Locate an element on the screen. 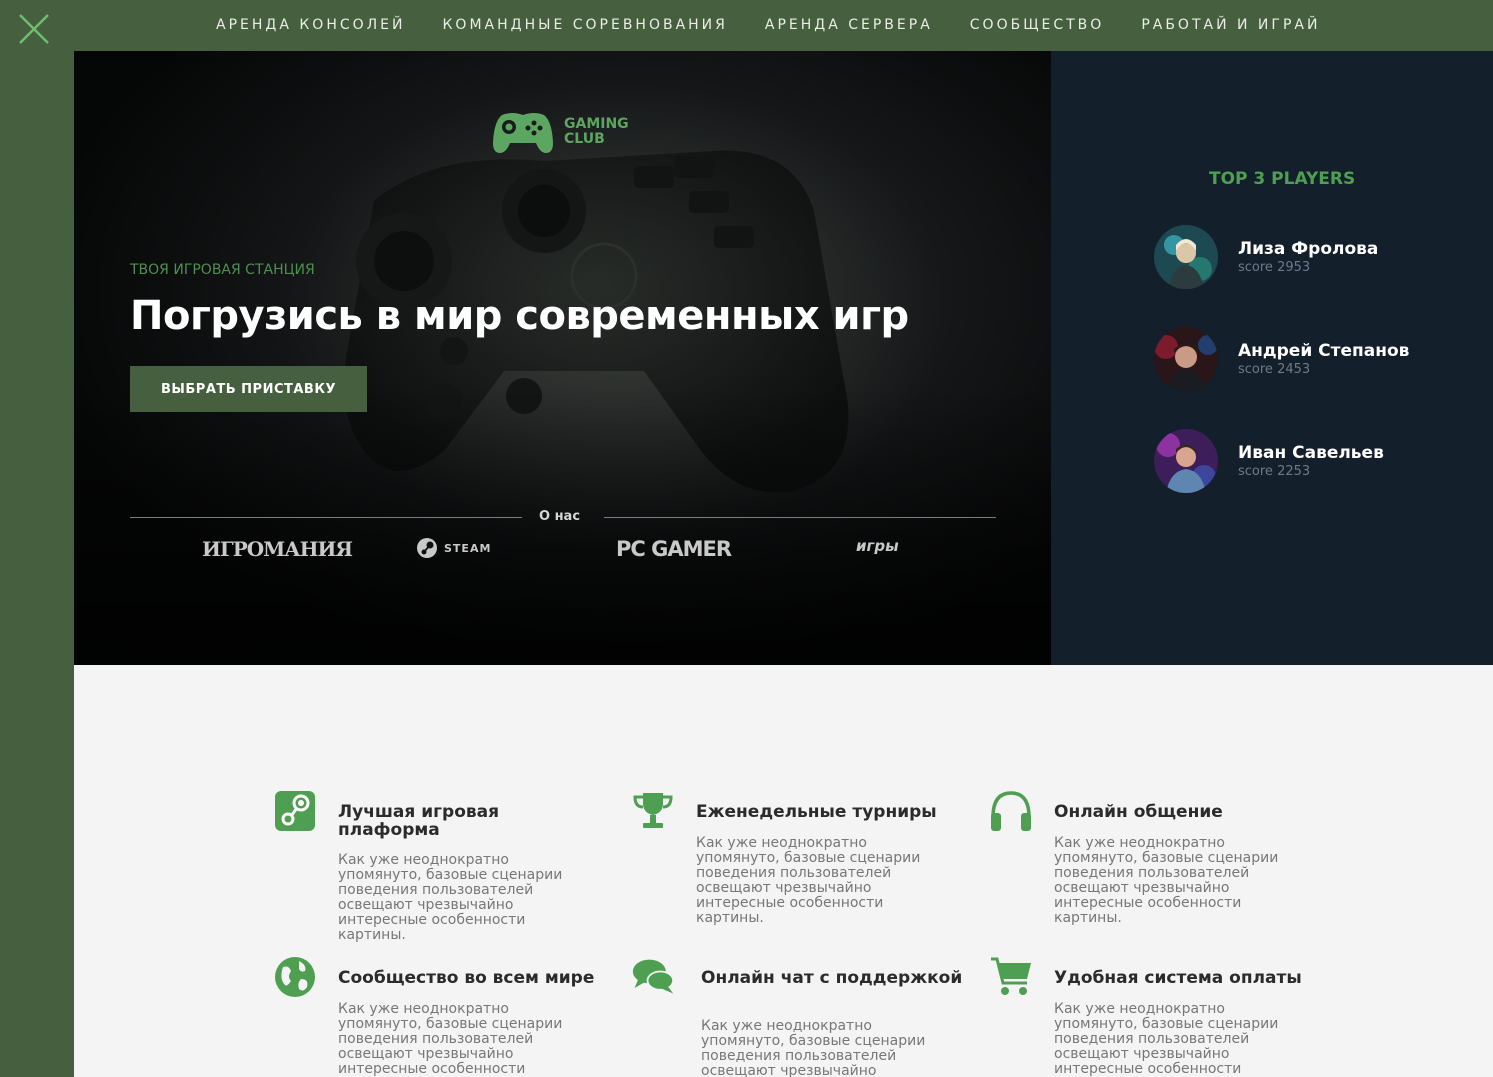 The height and width of the screenshot is (1077, 1493). gaming-club-logo: GAMING CLUB is located at coordinates (568, 132).